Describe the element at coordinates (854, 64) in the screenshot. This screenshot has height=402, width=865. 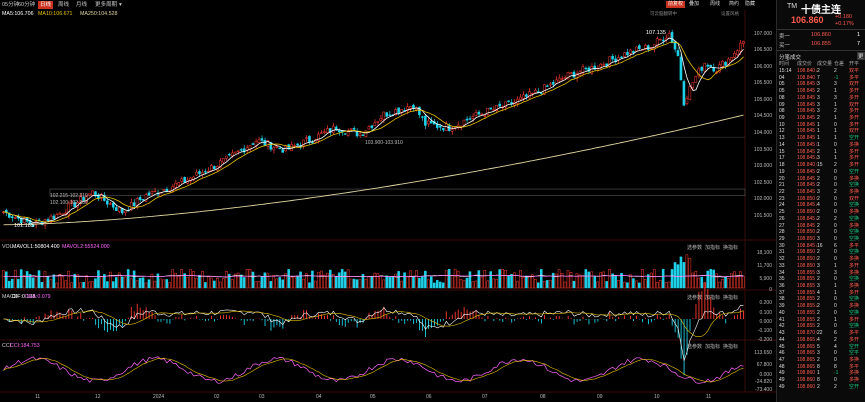
I see `col-open-close: 开平` at that location.